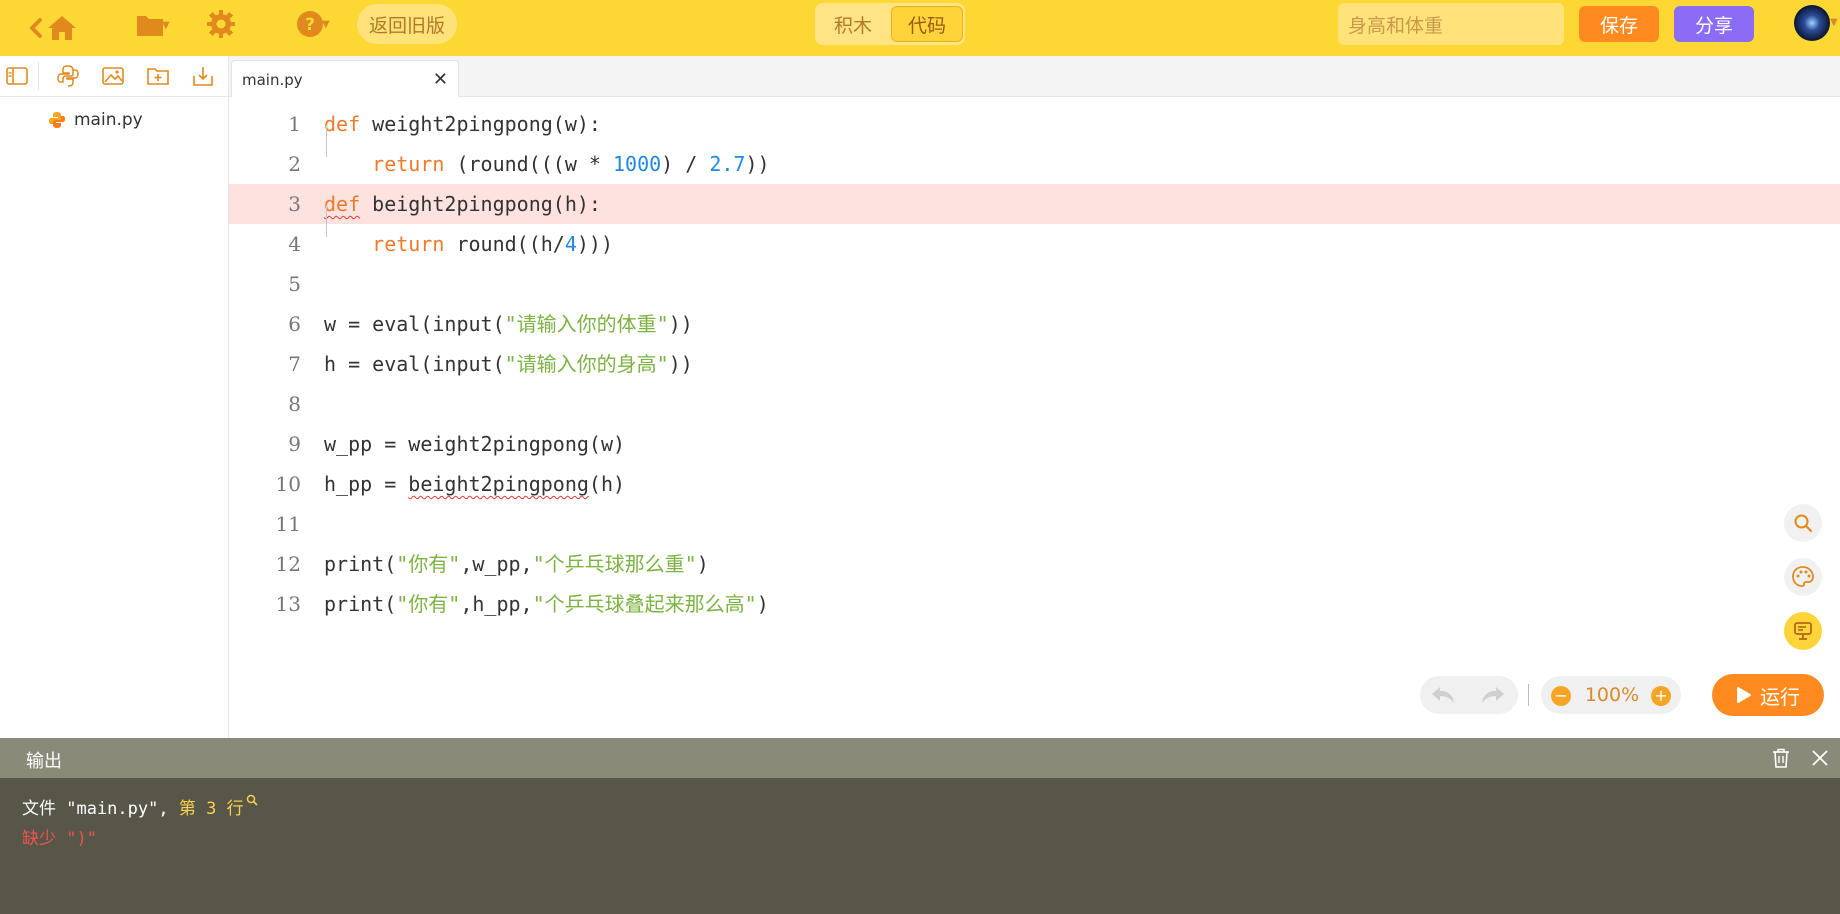 The width and height of the screenshot is (1840, 914). What do you see at coordinates (272, 80) in the screenshot?
I see `tab-label: main.py` at bounding box center [272, 80].